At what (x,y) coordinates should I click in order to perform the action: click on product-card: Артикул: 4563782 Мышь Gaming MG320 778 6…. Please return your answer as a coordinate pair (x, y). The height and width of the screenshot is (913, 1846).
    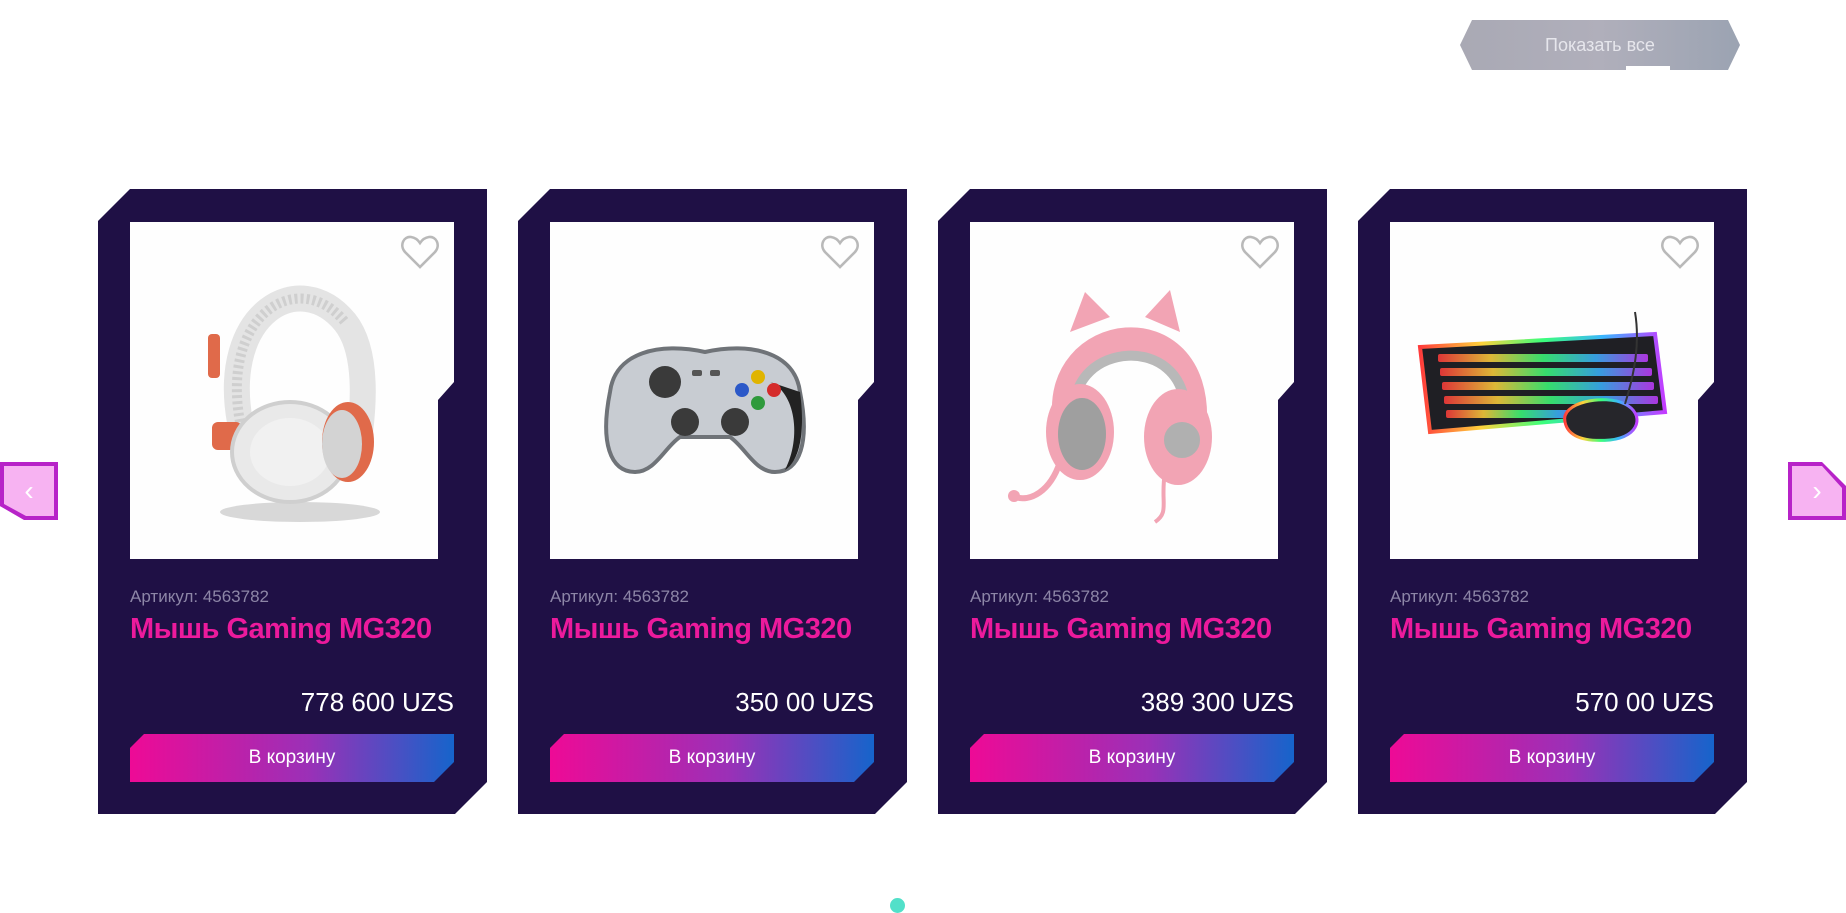
    Looking at the image, I should click on (292, 501).